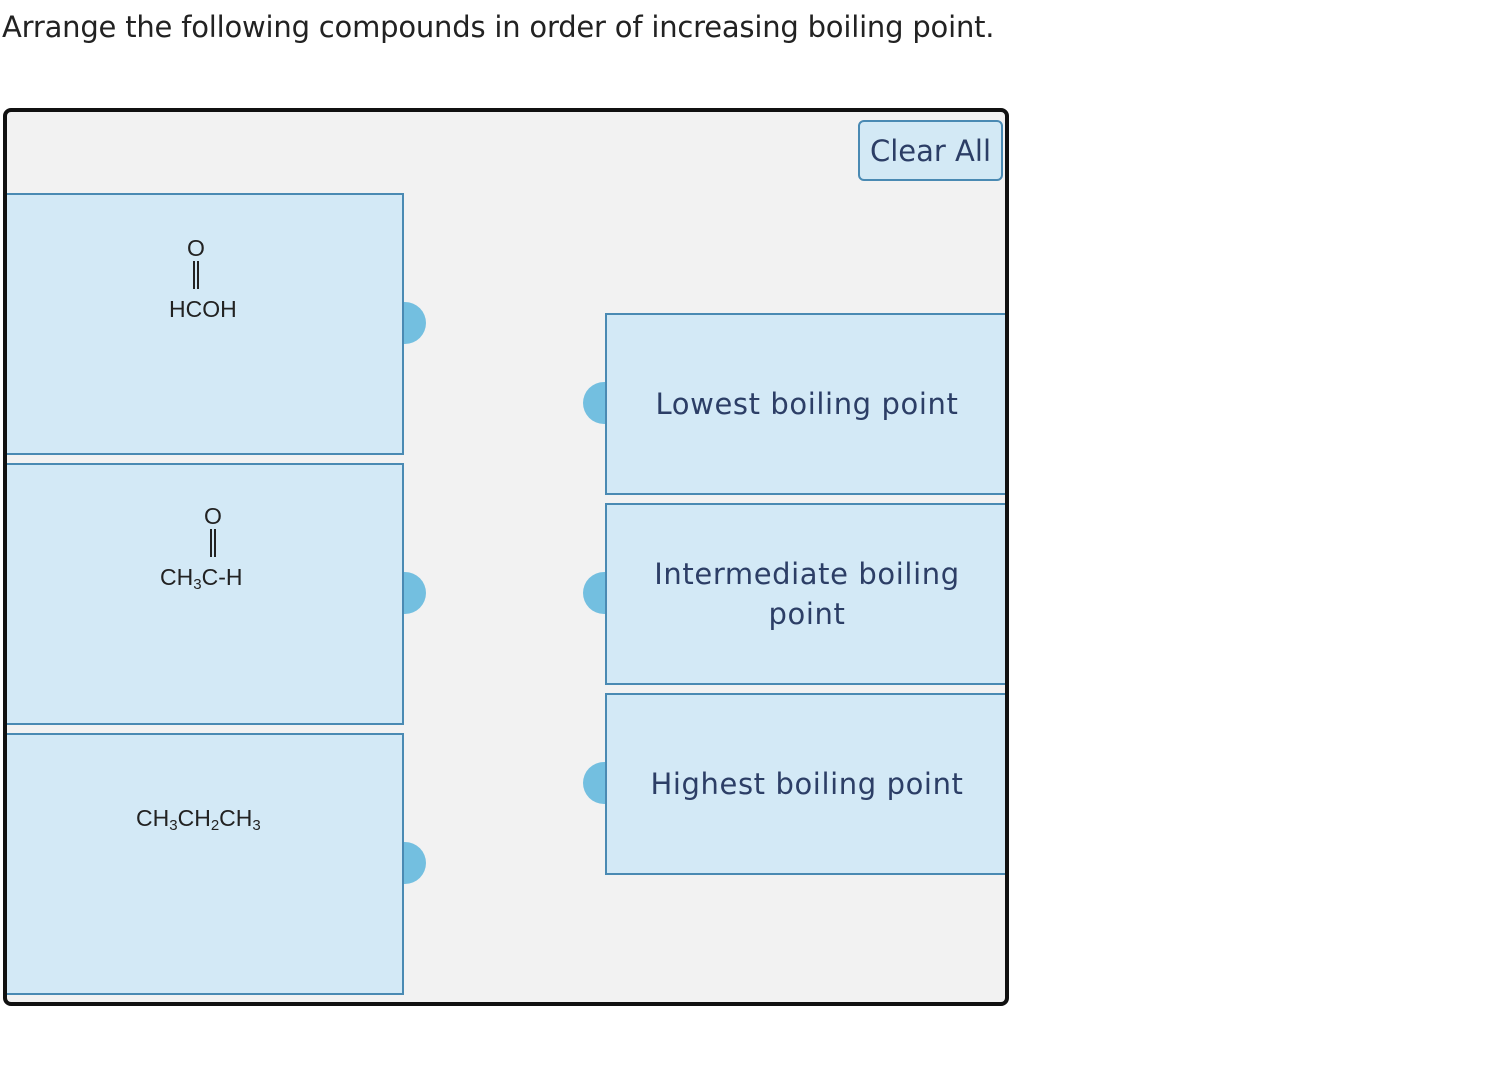  Describe the element at coordinates (205, 324) in the screenshot. I see `compound-card-formic-acid: O HCOH` at that location.